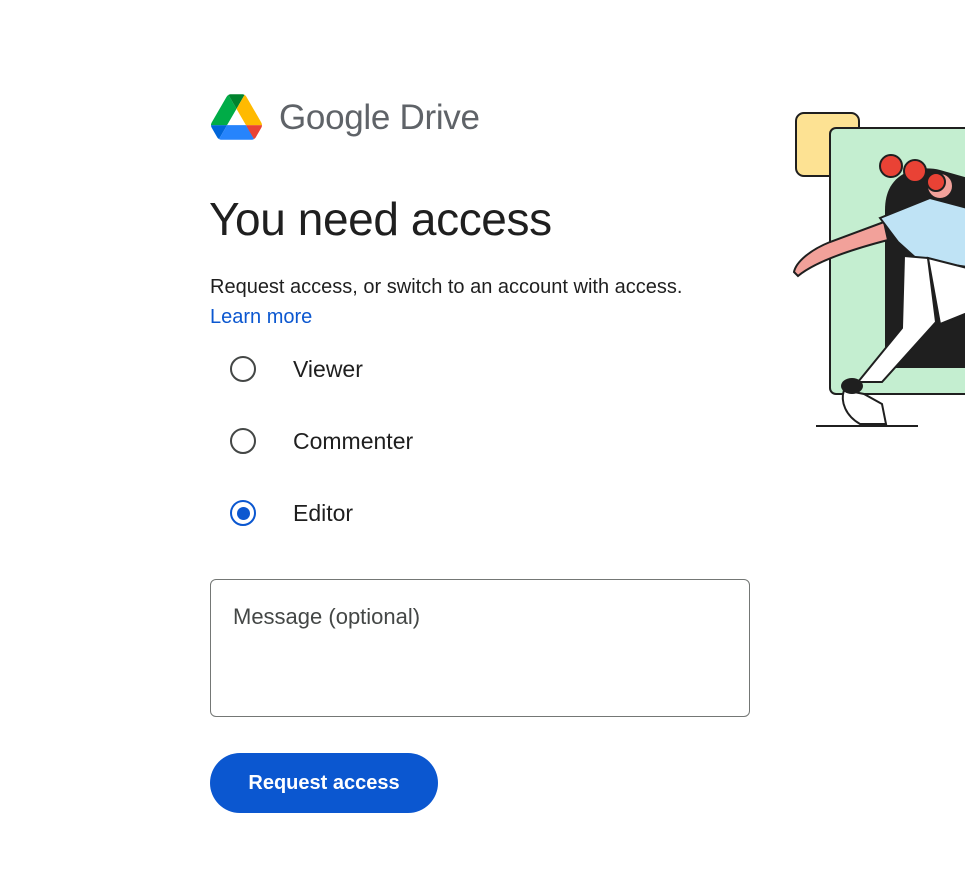 The image size is (965, 896). I want to click on google-drive-logo-icon, so click(236, 117).